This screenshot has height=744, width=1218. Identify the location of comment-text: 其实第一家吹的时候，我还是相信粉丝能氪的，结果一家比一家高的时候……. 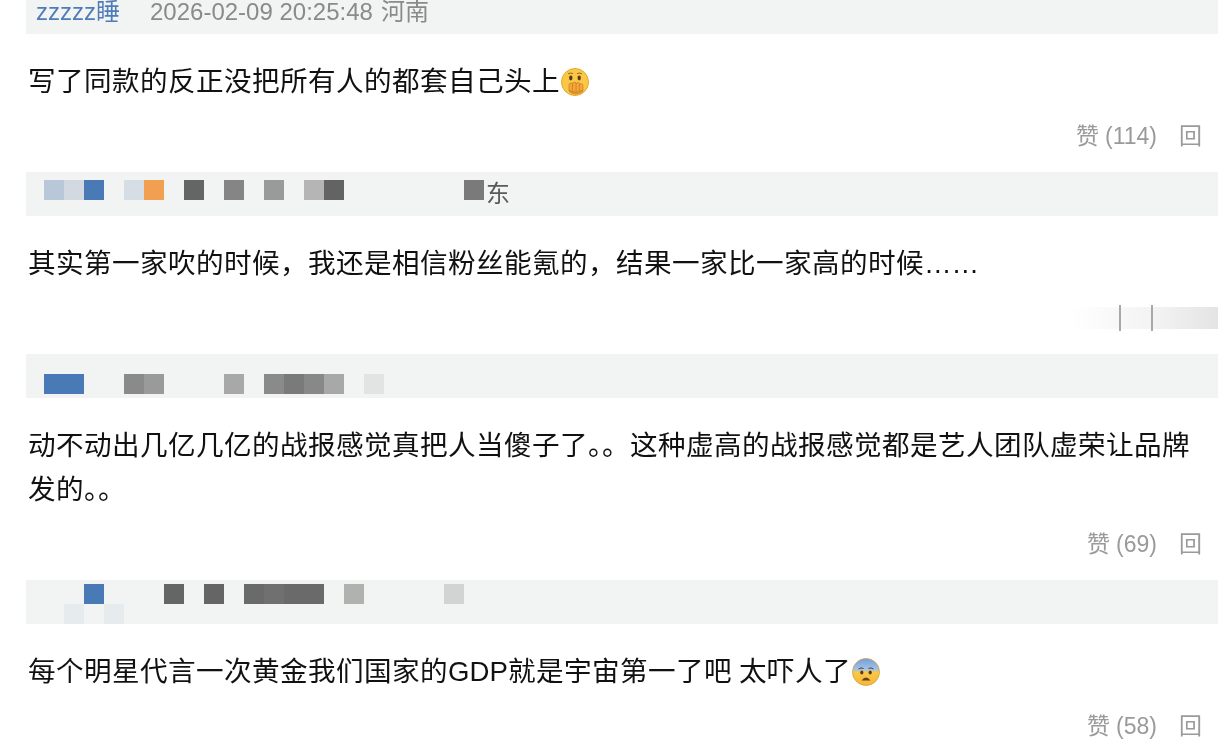
(504, 264).